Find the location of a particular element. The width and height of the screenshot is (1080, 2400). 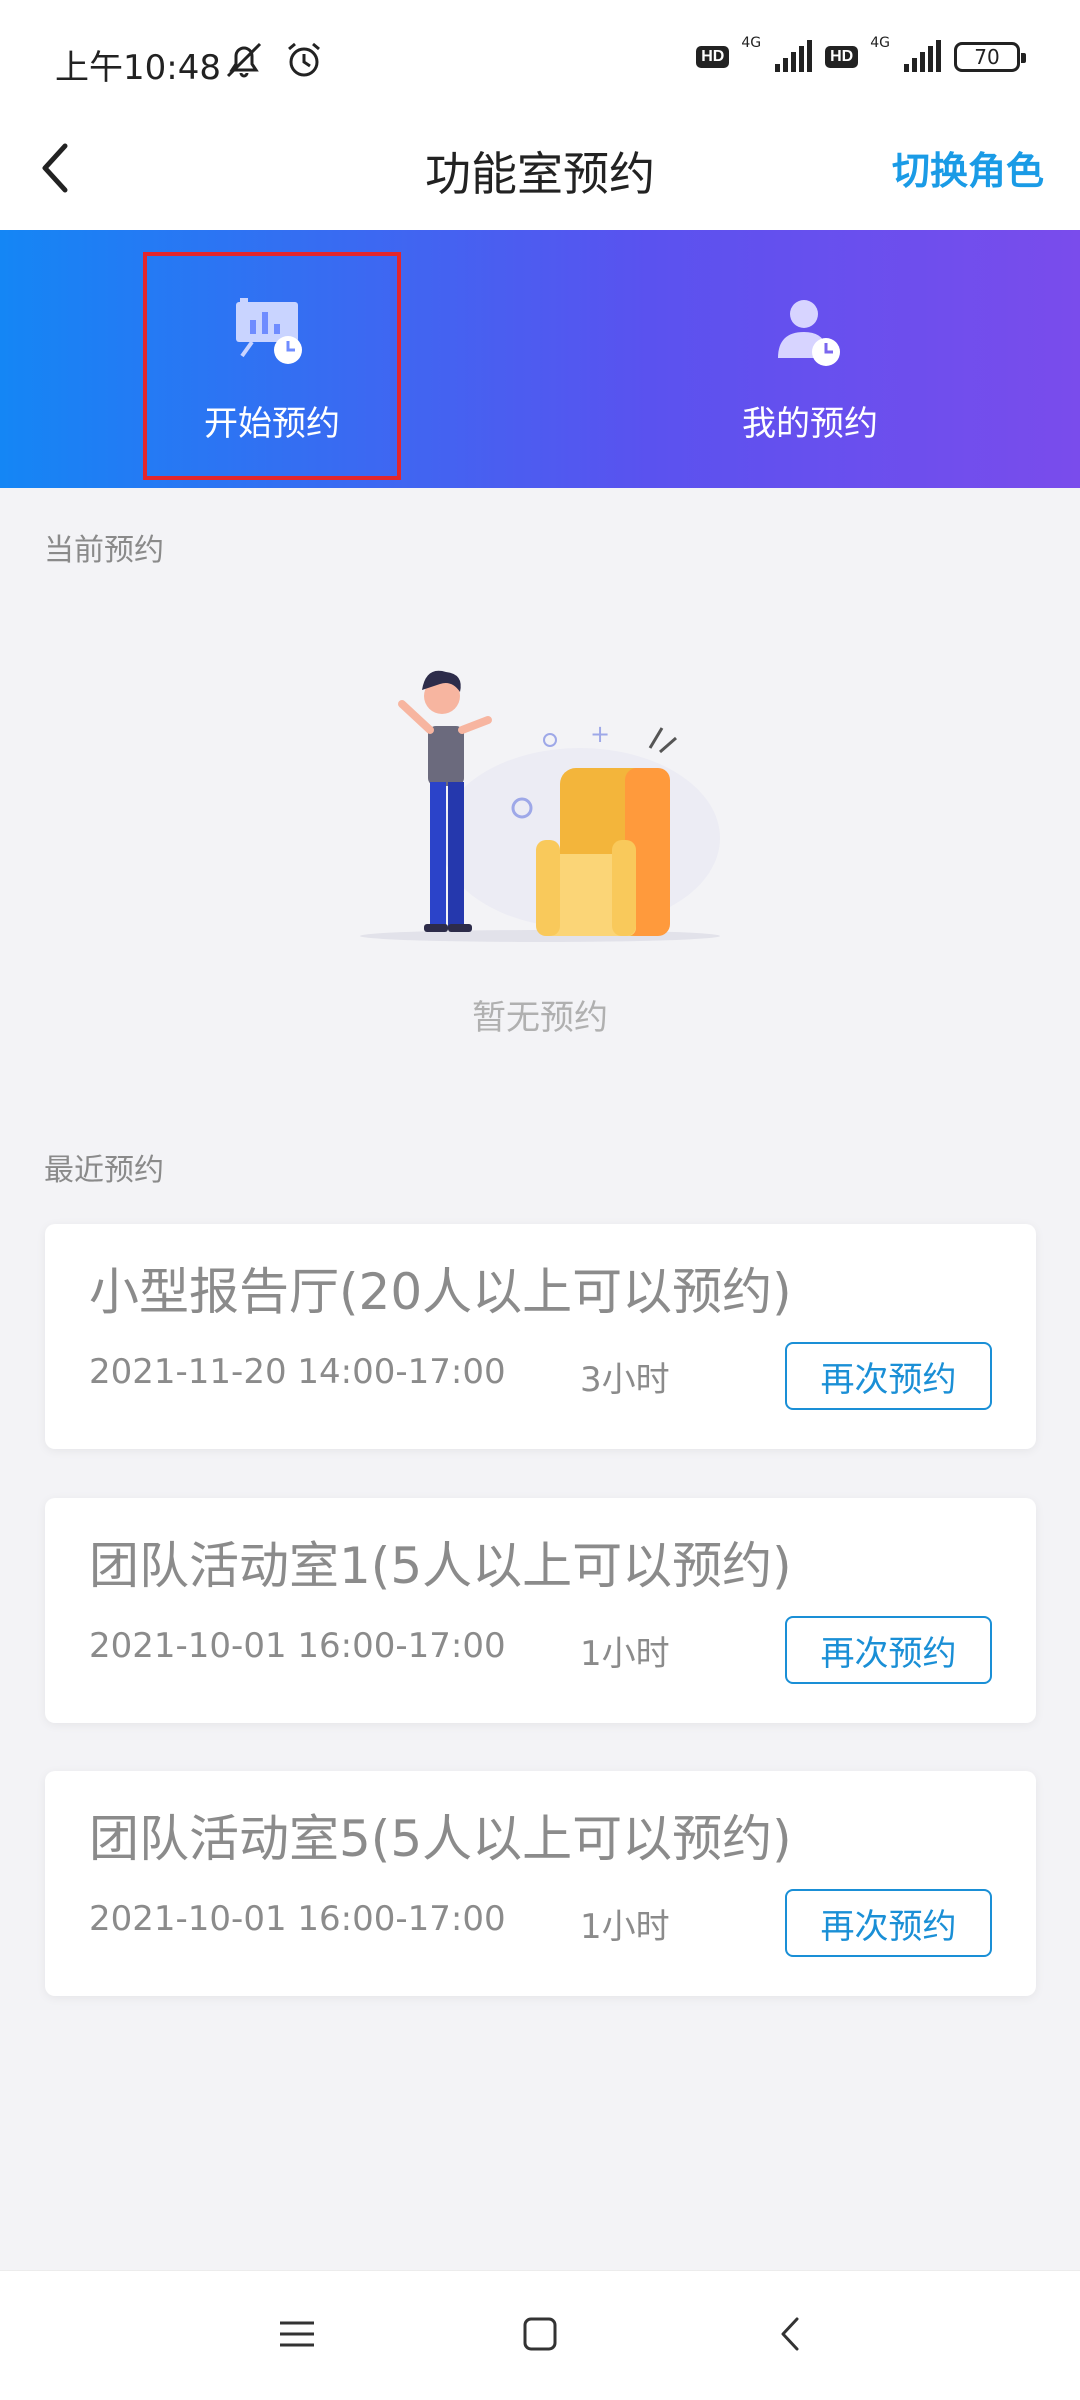

switch-role-button: 切换角色 is located at coordinates (968, 167).